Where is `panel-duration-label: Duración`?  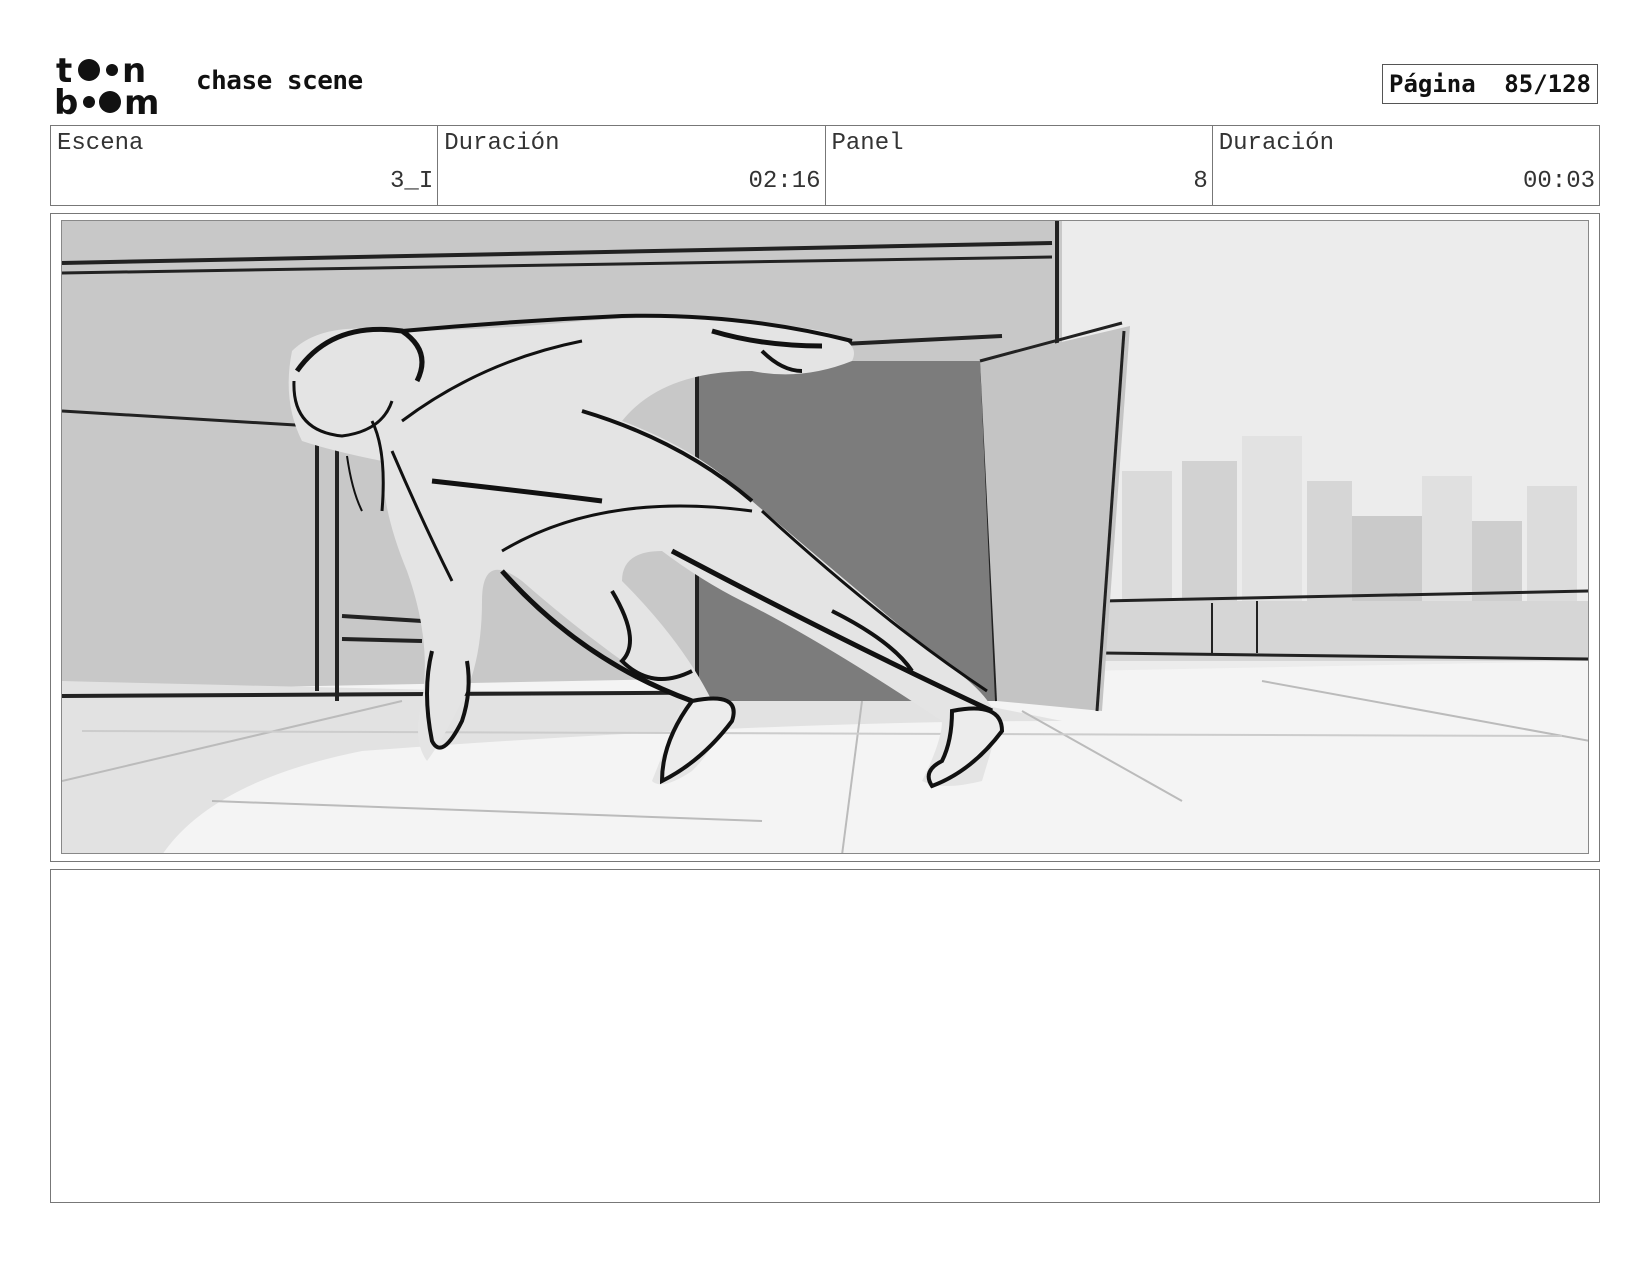 panel-duration-label: Duración is located at coordinates (1276, 143).